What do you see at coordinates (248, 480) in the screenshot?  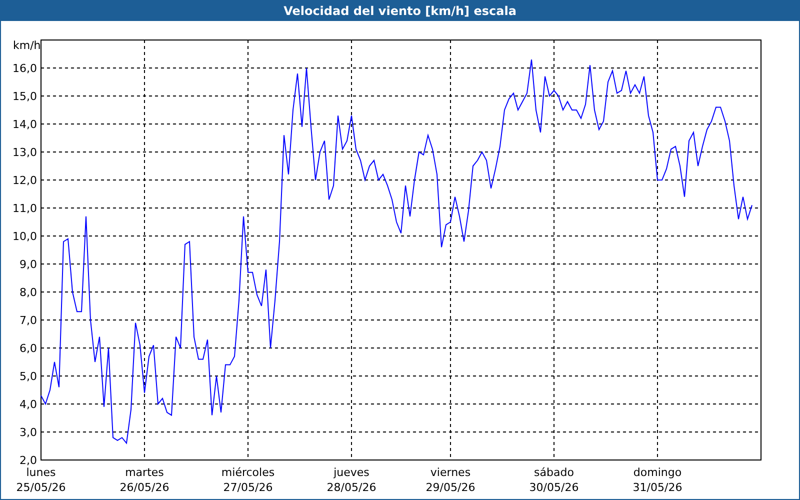 I see `x-tick-label: miércoles 27/05/26` at bounding box center [248, 480].